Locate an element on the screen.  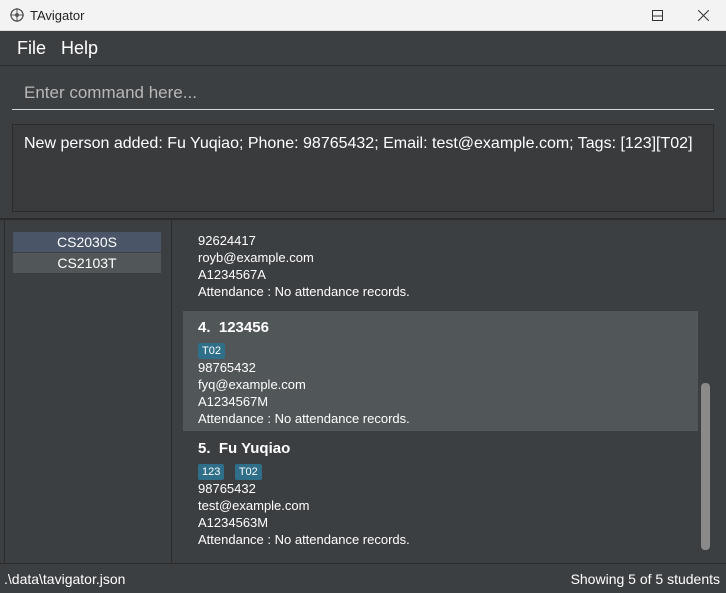
person-name: 5. Fu Yuqiao is located at coordinates (244, 448).